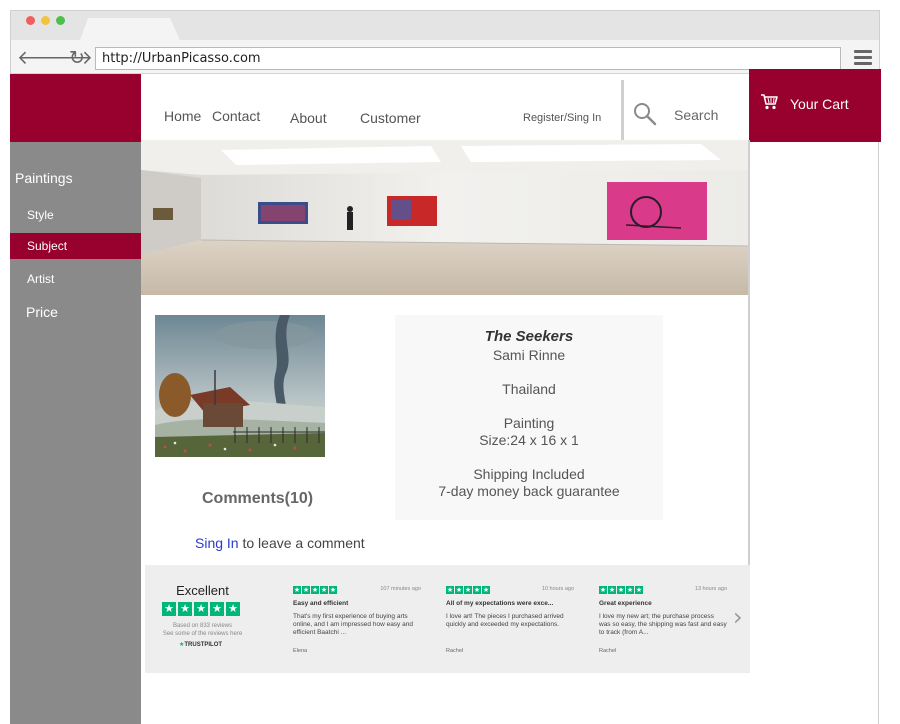 The height and width of the screenshot is (724, 900). Describe the element at coordinates (529, 474) in the screenshot. I see `shipping-info: Shipping Included` at that location.